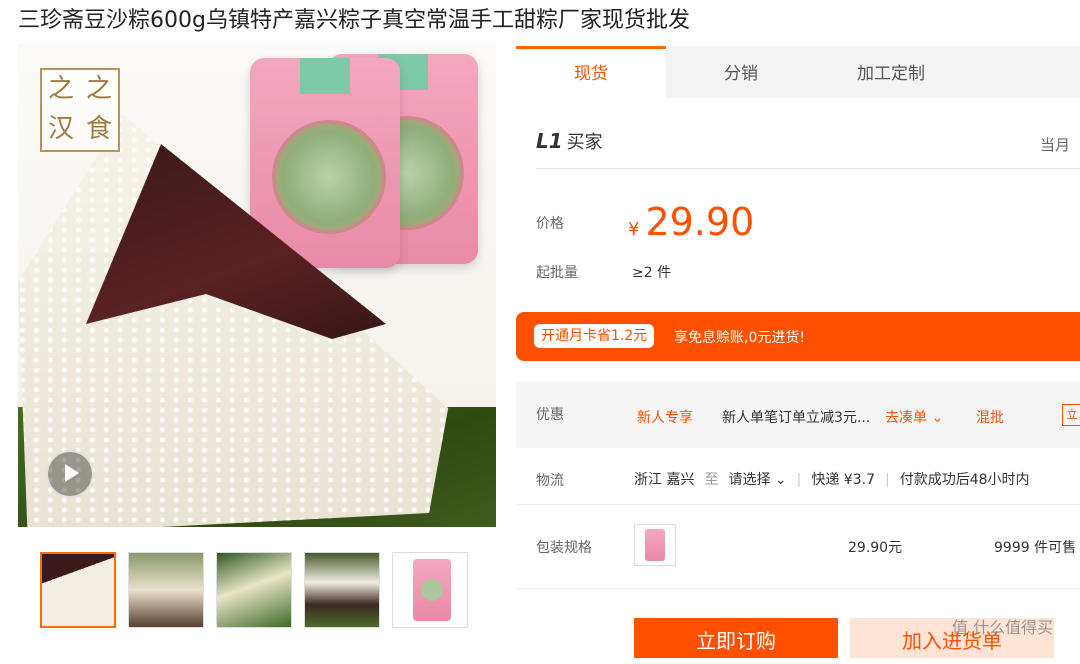  What do you see at coordinates (711, 480) in the screenshot?
I see `ship-to-word: 至` at bounding box center [711, 480].